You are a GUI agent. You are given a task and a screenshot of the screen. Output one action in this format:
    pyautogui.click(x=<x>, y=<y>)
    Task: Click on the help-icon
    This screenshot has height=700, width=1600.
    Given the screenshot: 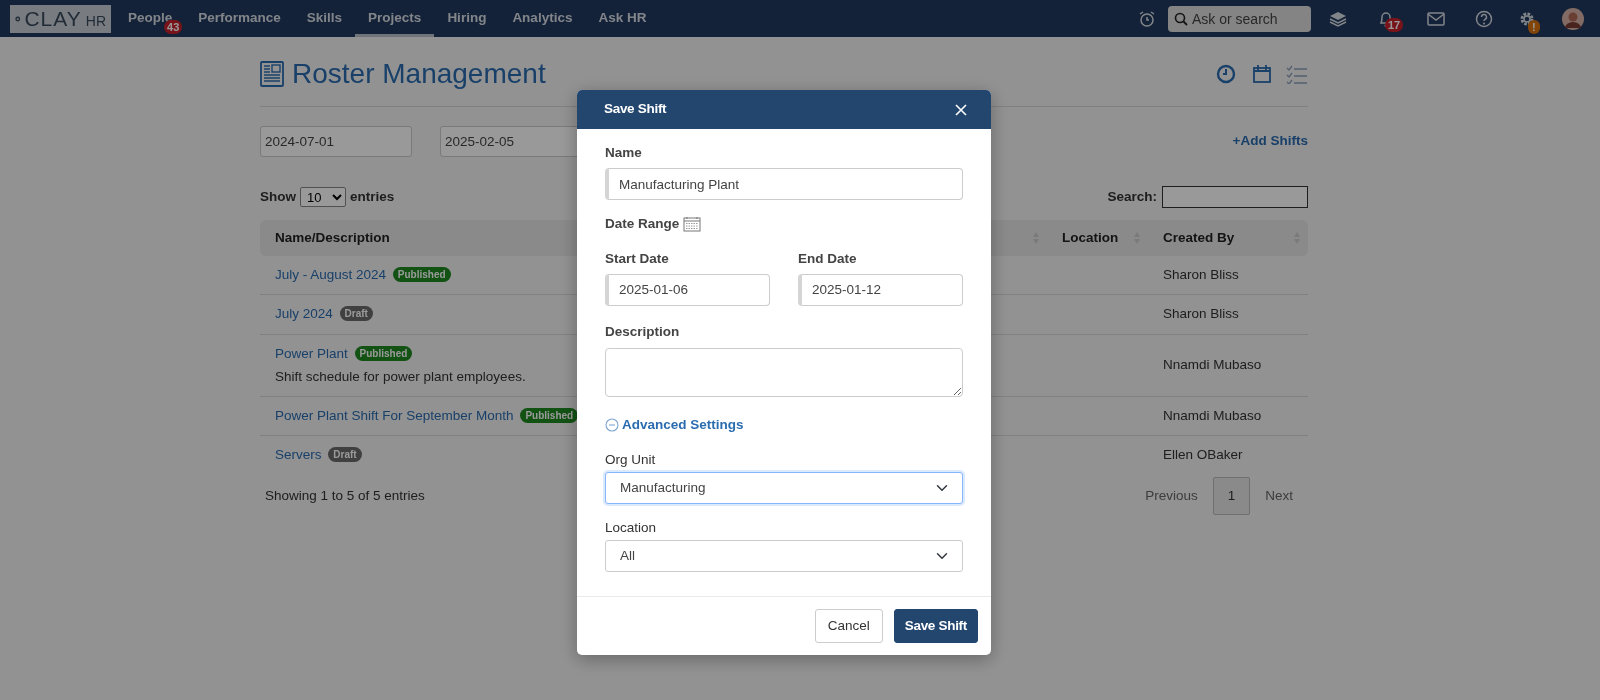 What is the action you would take?
    pyautogui.click(x=1484, y=18)
    